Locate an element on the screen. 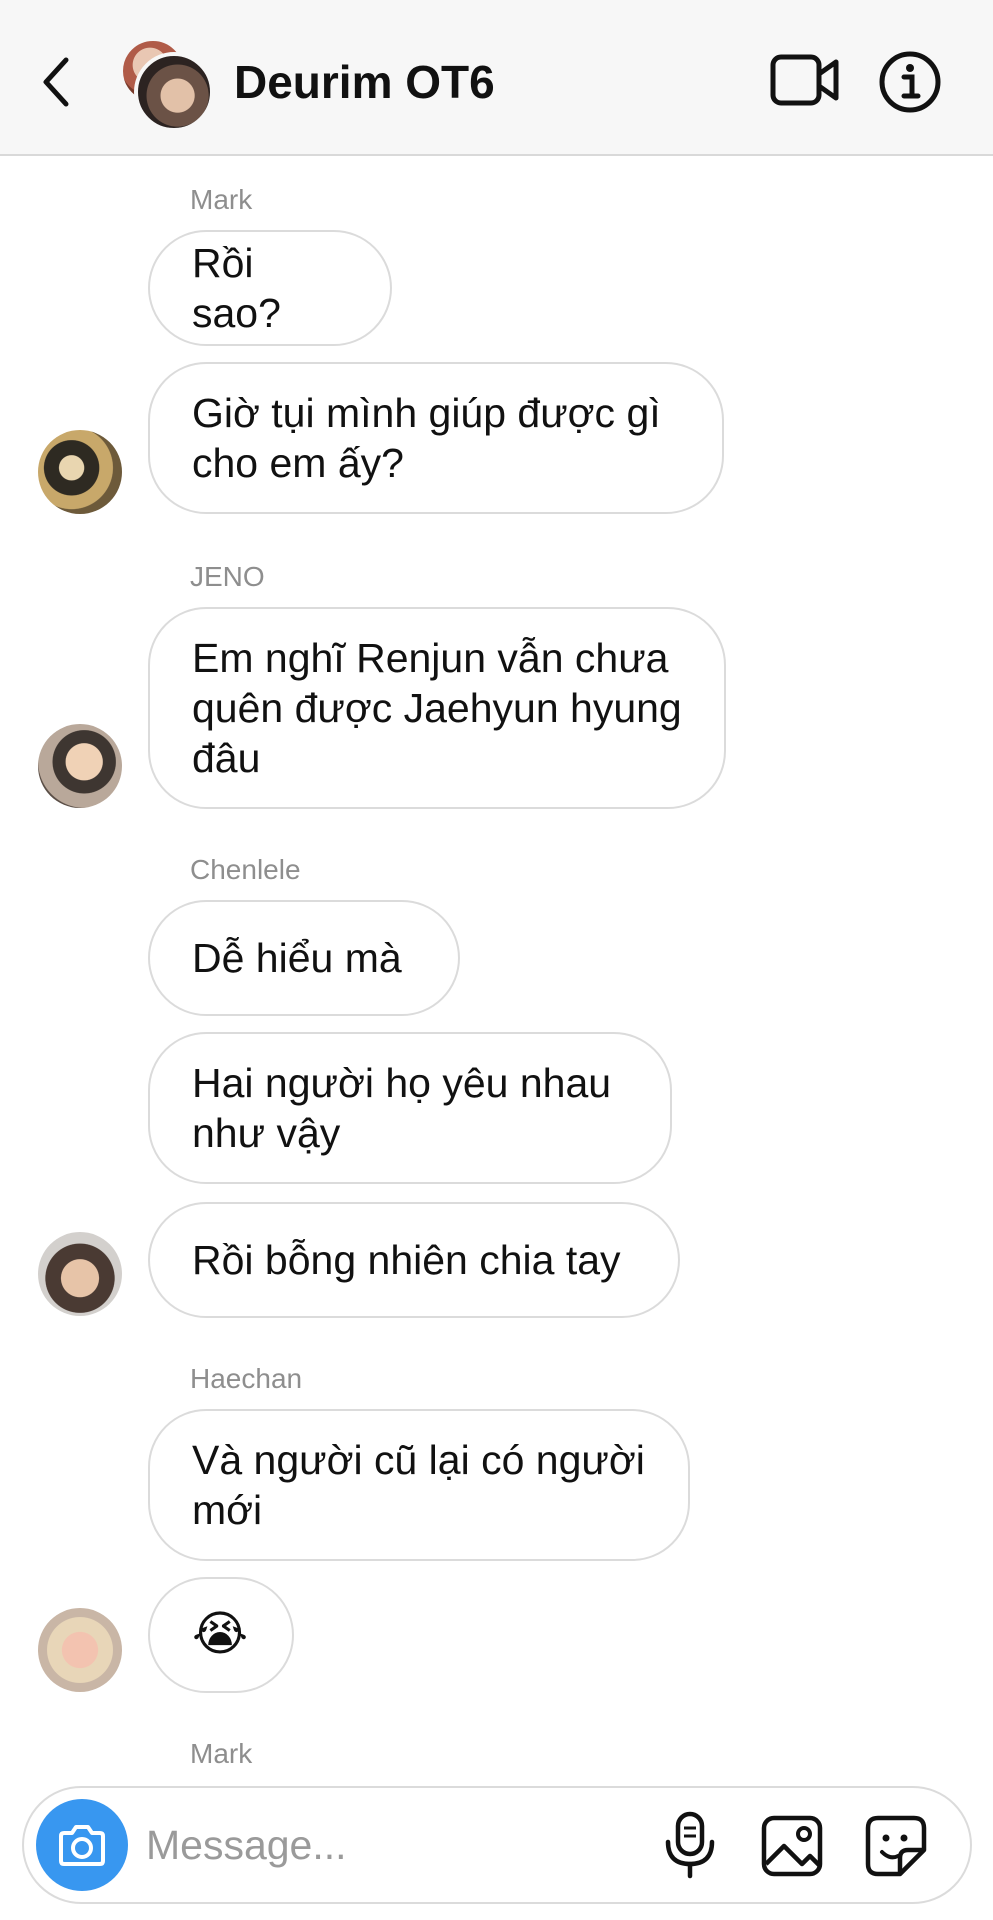 The height and width of the screenshot is (1920, 993). message-bubble: Và người cũ lại có người mới is located at coordinates (419, 1485).